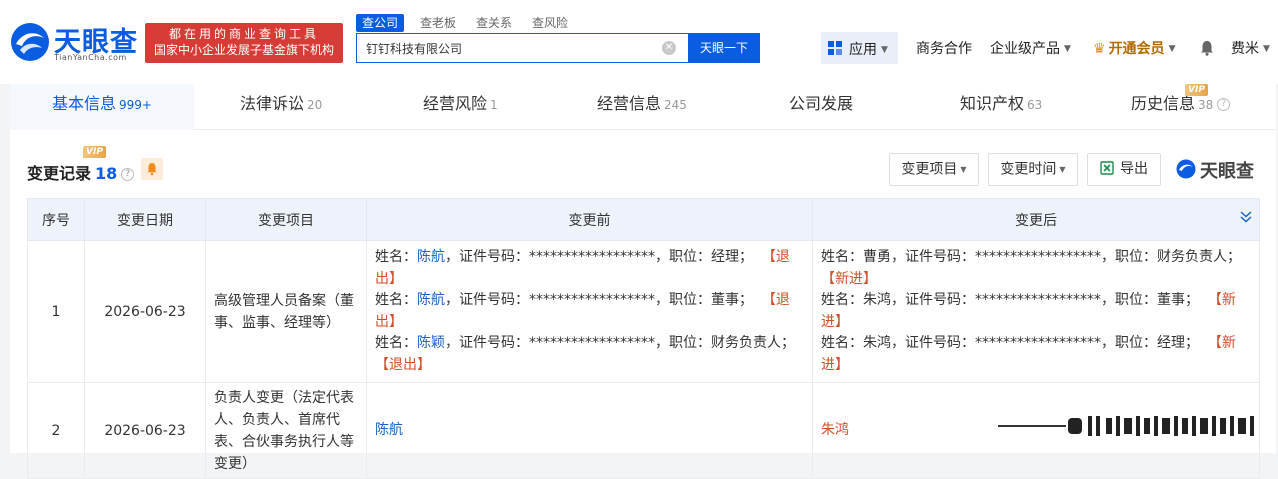 This screenshot has height=479, width=1278. I want to click on tab-history-info: 历史信息 38?, so click(1181, 107).